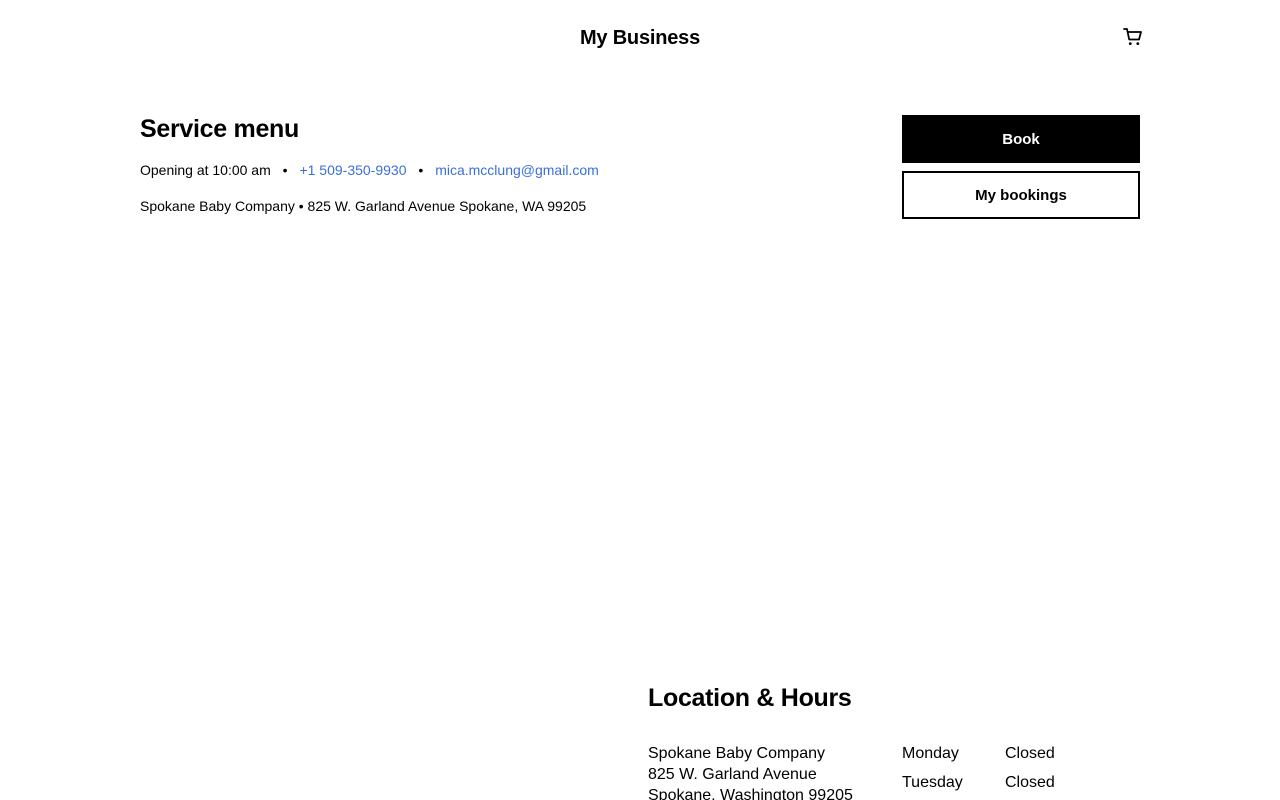 The image size is (1280, 800). Describe the element at coordinates (750, 793) in the screenshot. I see `address-line: Spokane, Washington 99205` at that location.